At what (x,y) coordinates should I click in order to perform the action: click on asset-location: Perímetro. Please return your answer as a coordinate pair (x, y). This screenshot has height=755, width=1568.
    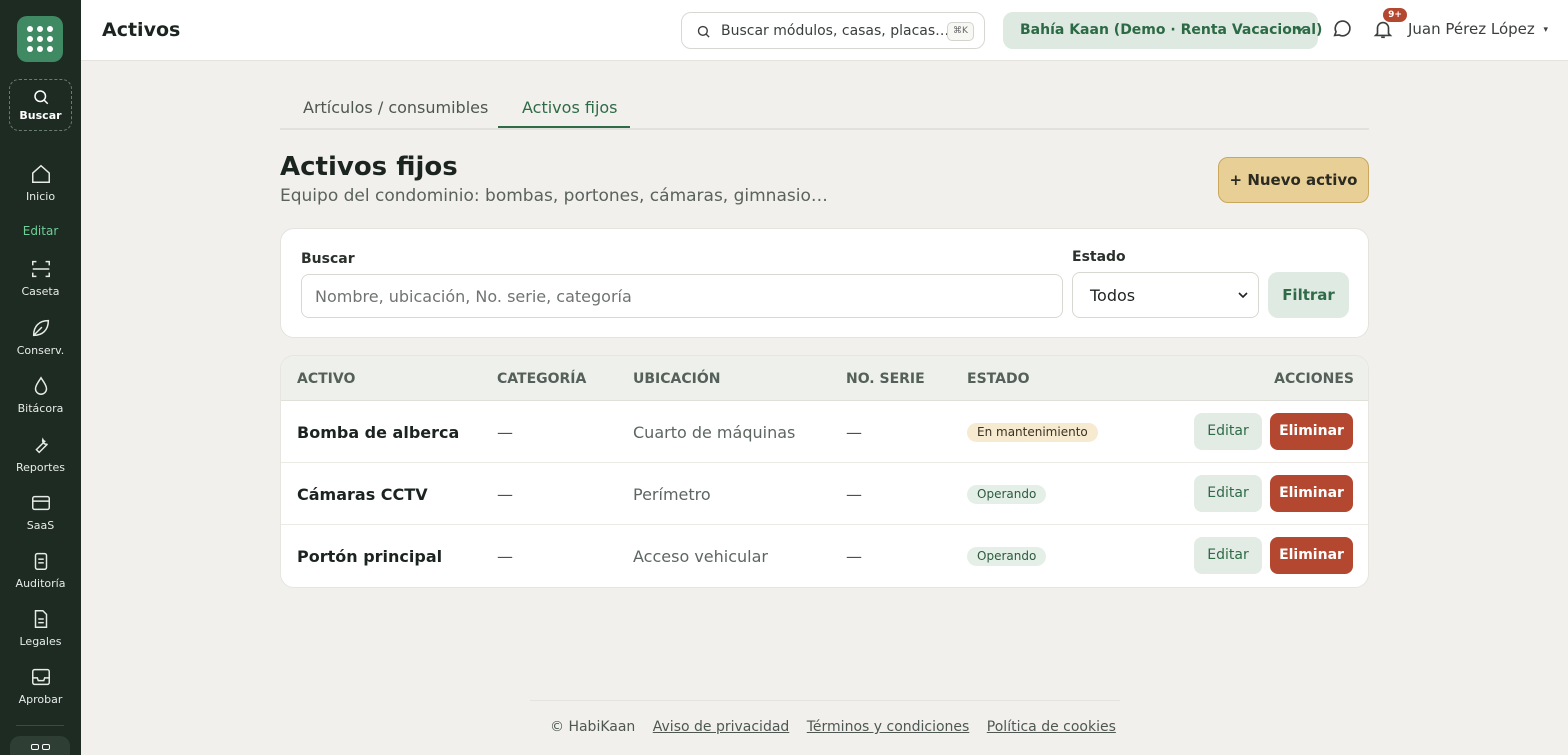
    Looking at the image, I should click on (672, 494).